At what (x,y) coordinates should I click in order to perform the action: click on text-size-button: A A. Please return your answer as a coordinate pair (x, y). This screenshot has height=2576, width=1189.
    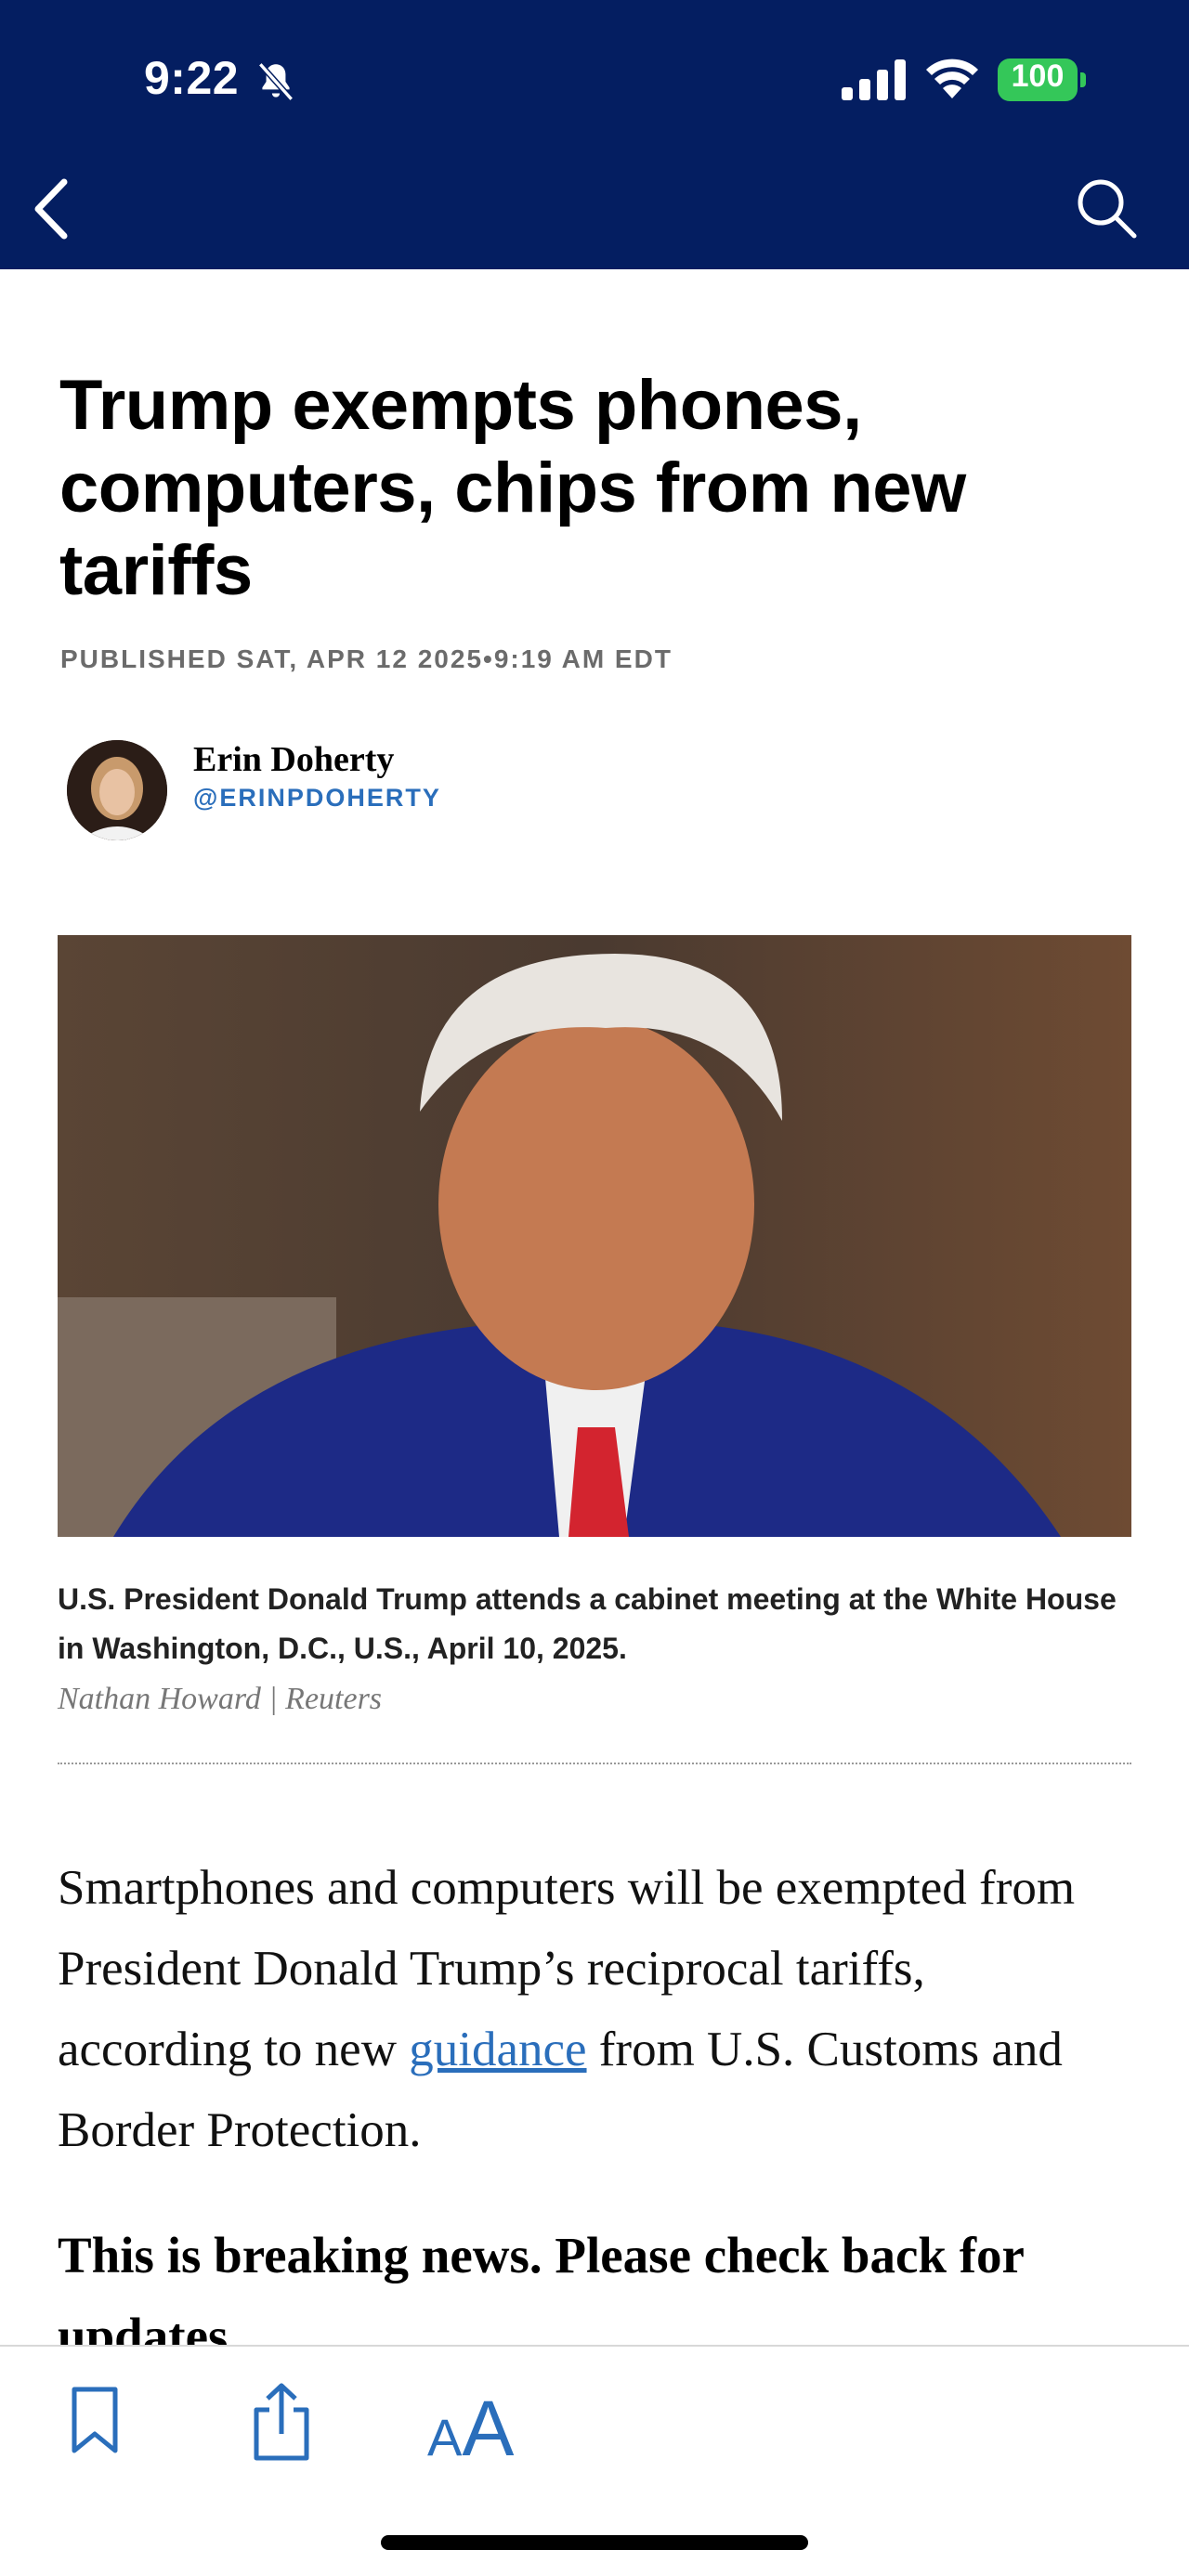
    Looking at the image, I should click on (470, 2428).